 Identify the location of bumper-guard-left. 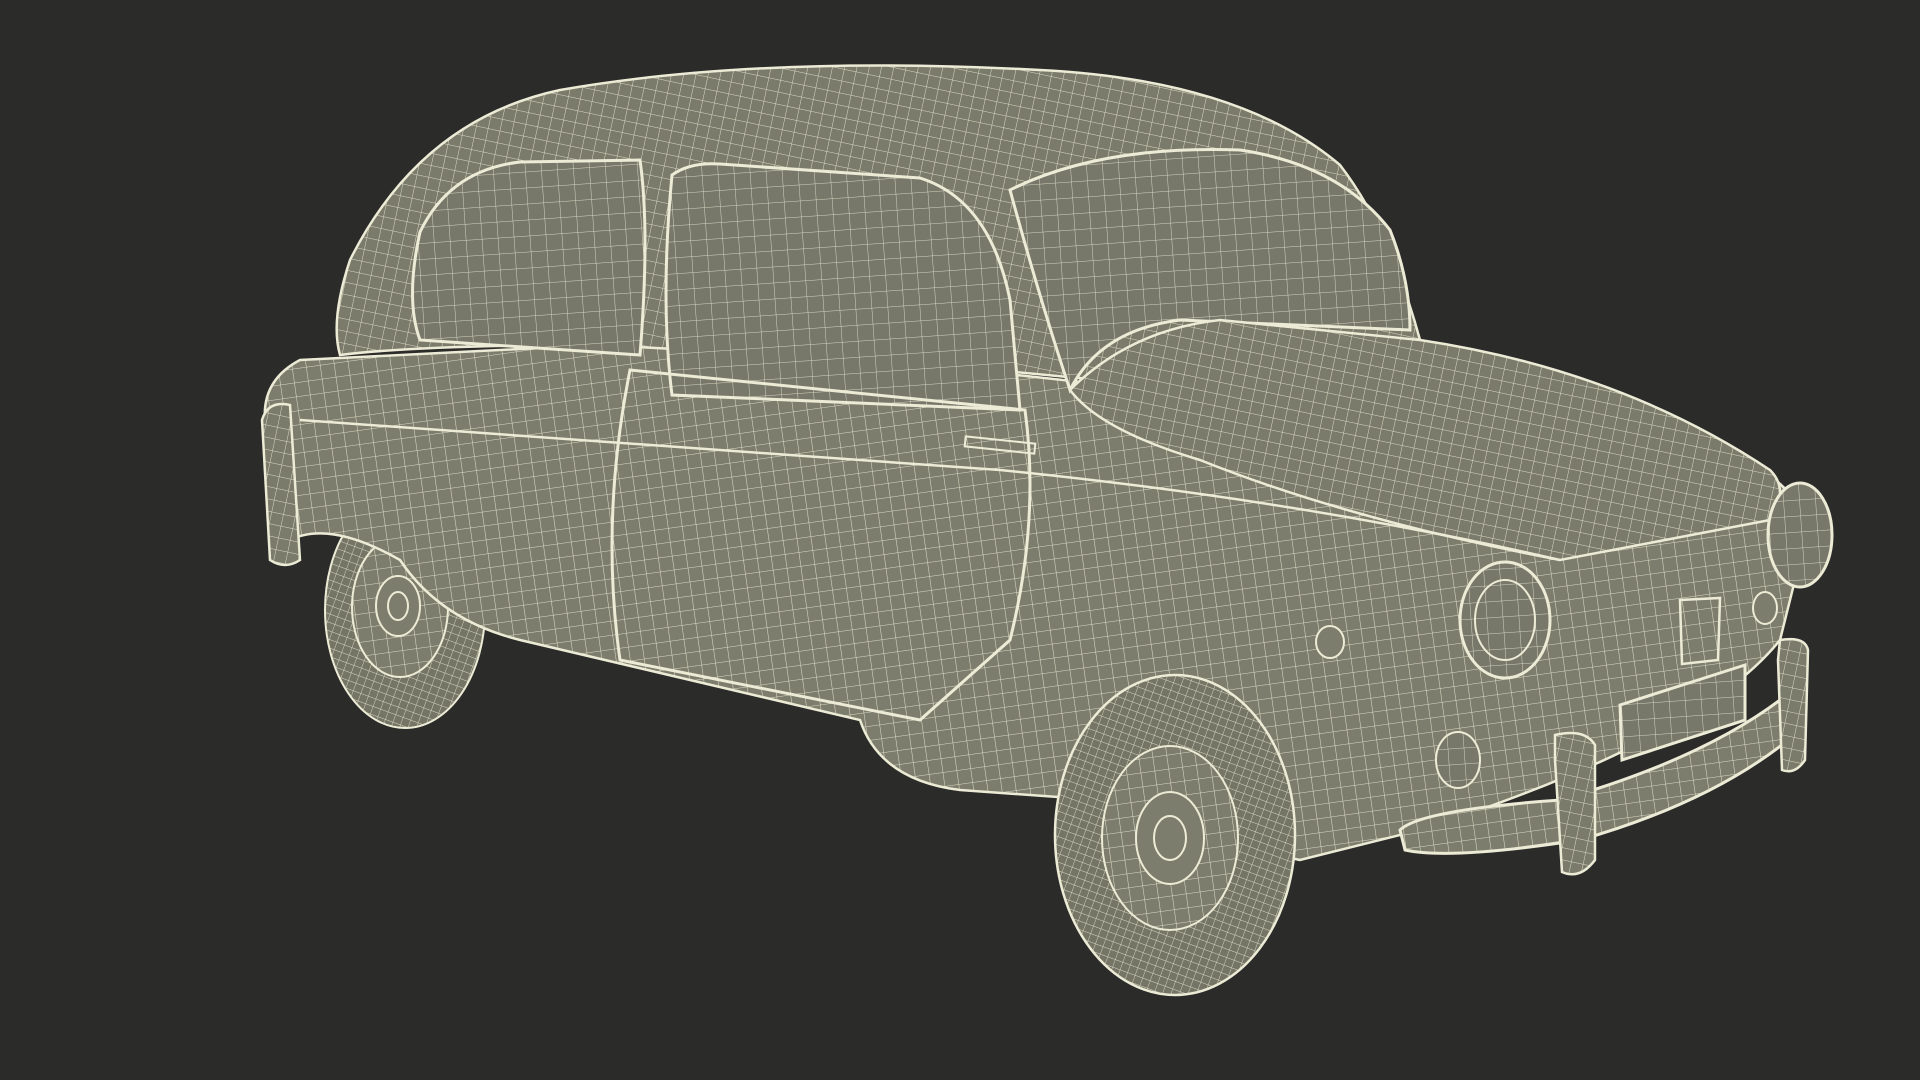
(1575, 803).